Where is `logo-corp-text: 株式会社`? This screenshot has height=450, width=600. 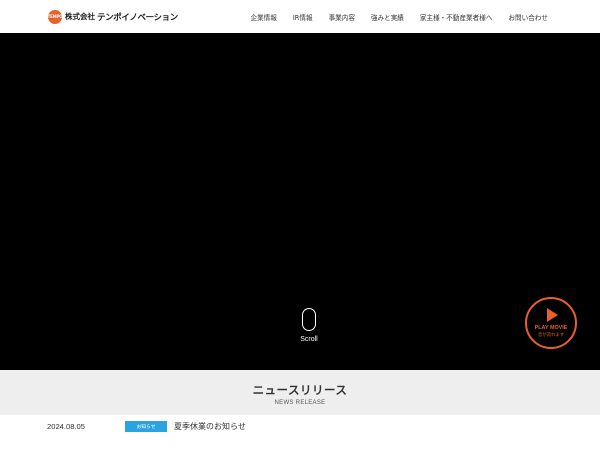 logo-corp-text: 株式会社 is located at coordinates (80, 16).